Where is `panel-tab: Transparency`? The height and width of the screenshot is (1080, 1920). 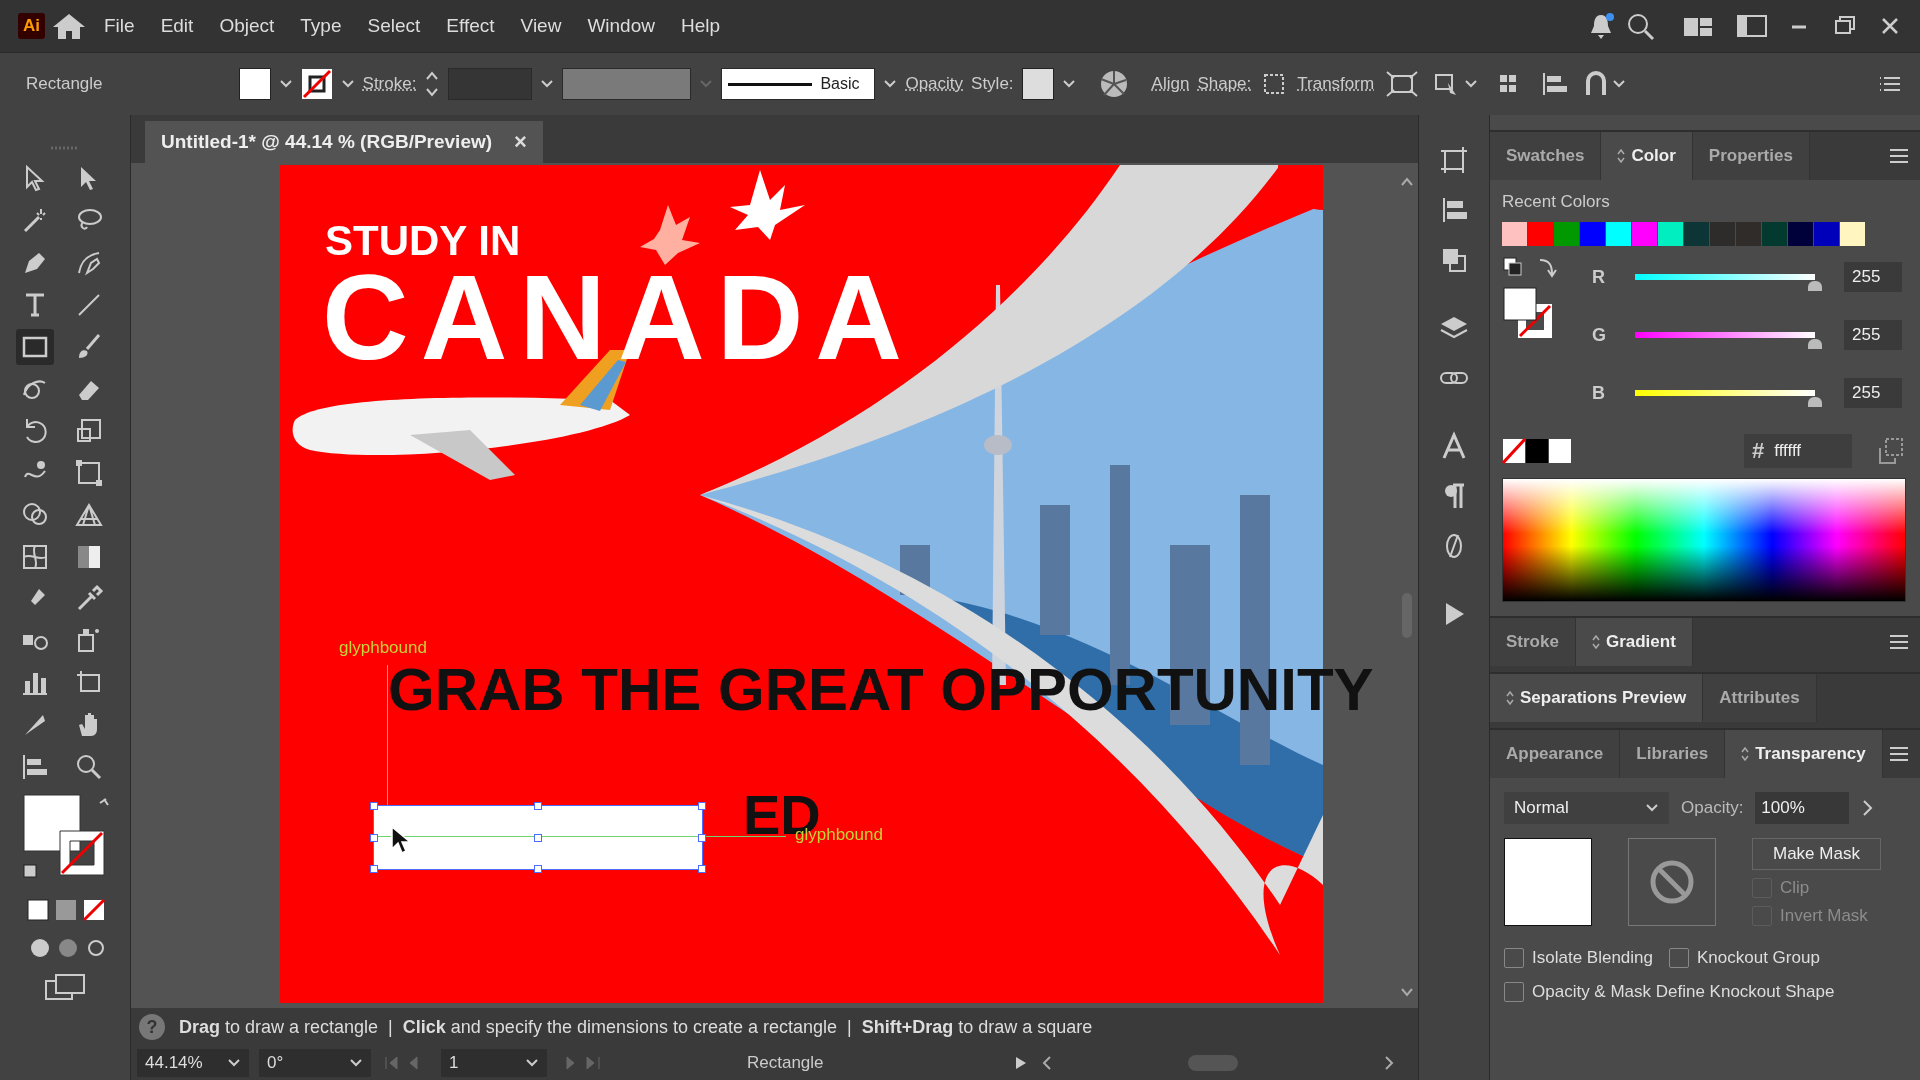
panel-tab: Transparency is located at coordinates (1804, 754).